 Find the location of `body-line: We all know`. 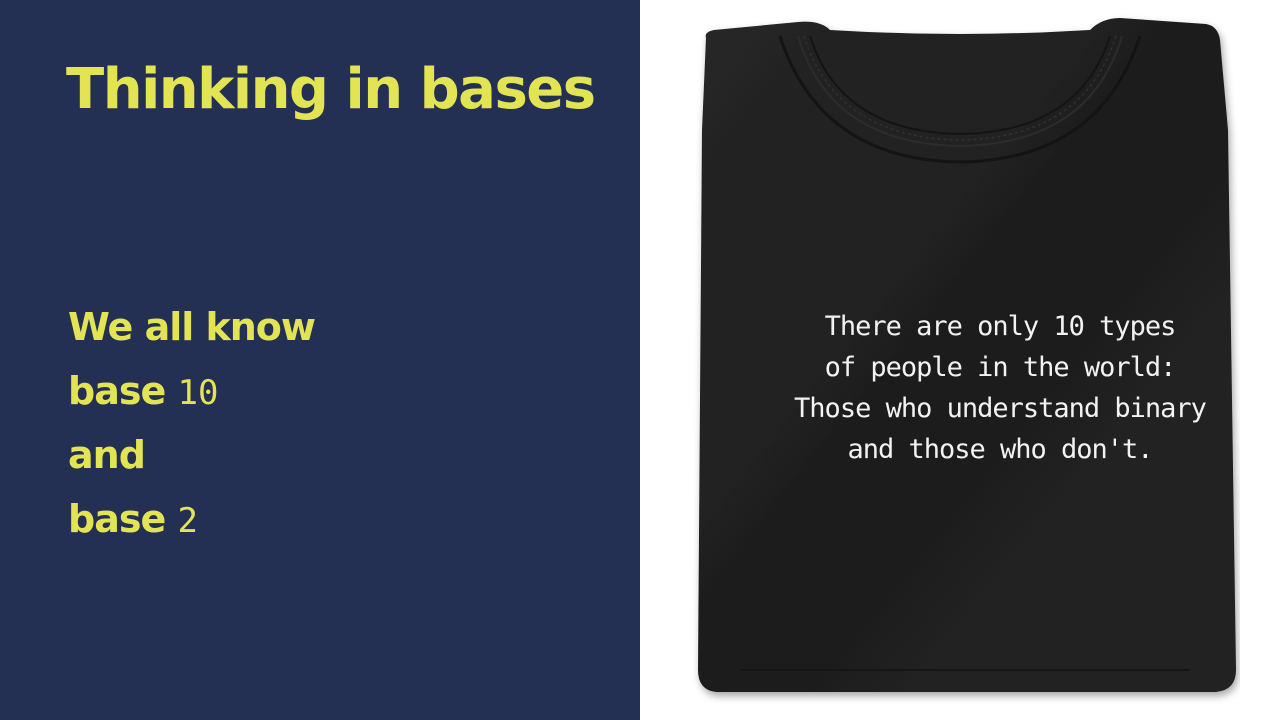

body-line: We all know is located at coordinates (192, 330).